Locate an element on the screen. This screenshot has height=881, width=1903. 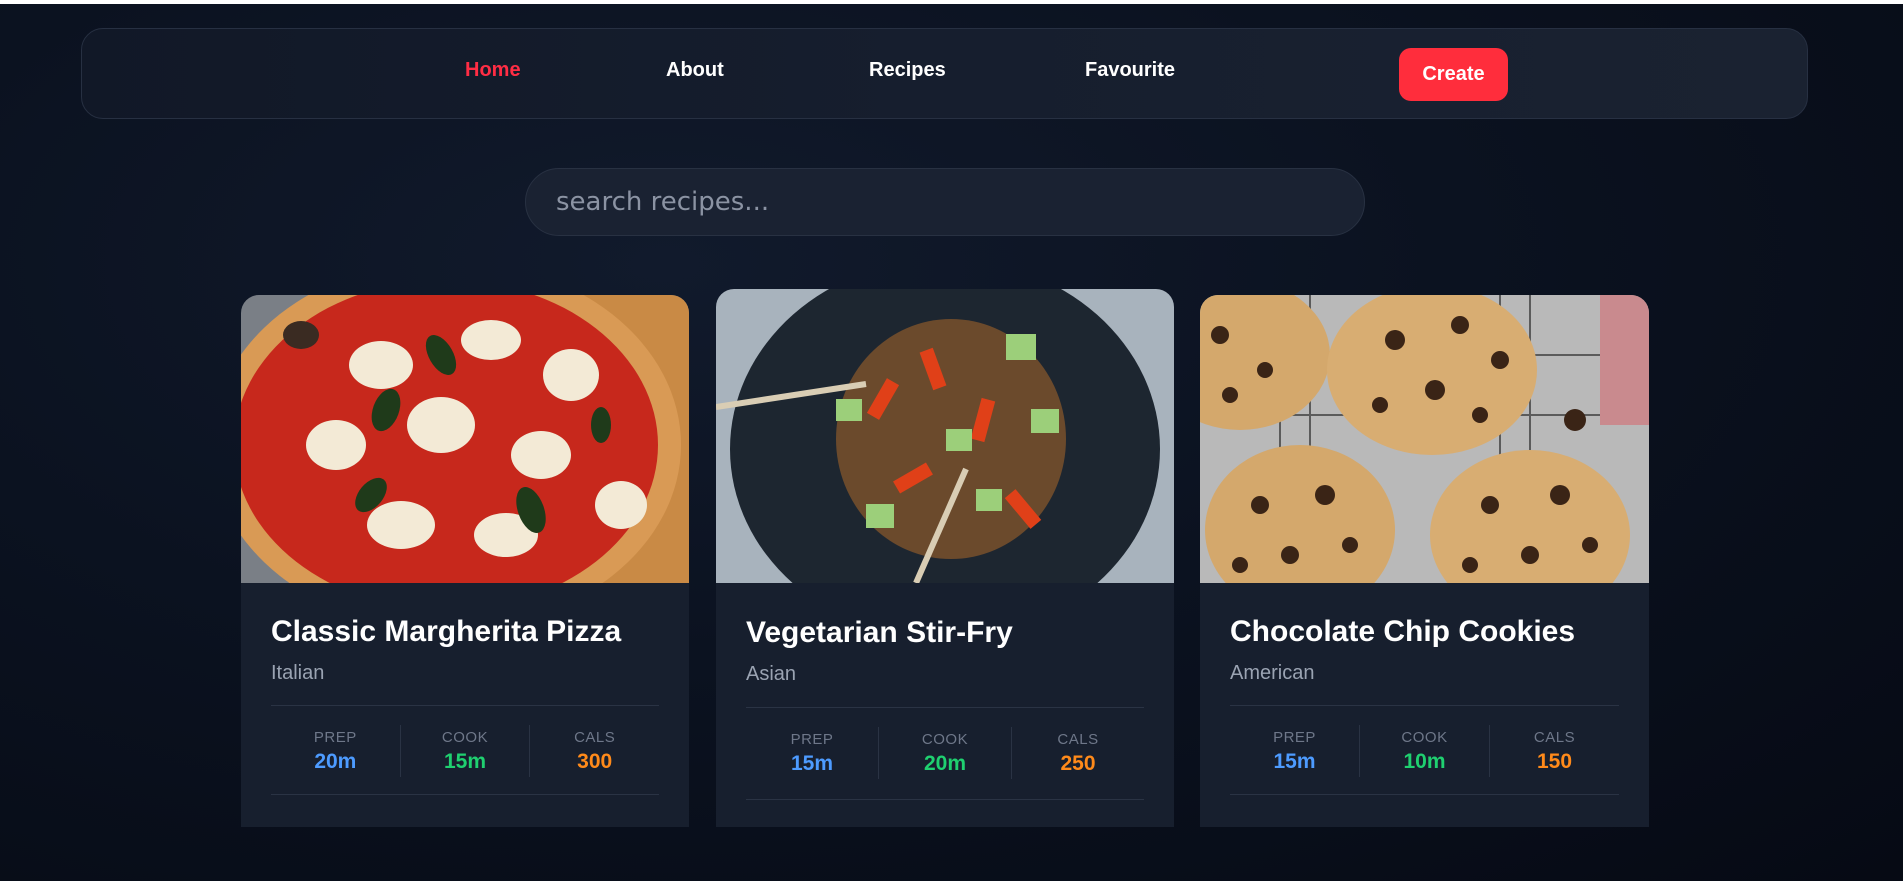
recipe-cuisine: American is located at coordinates (1272, 673).